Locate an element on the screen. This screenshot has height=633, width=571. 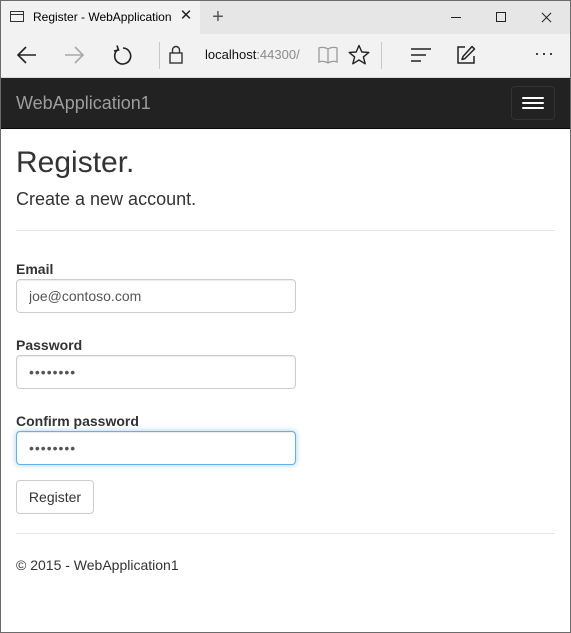
minimize-button is located at coordinates (455, 17).